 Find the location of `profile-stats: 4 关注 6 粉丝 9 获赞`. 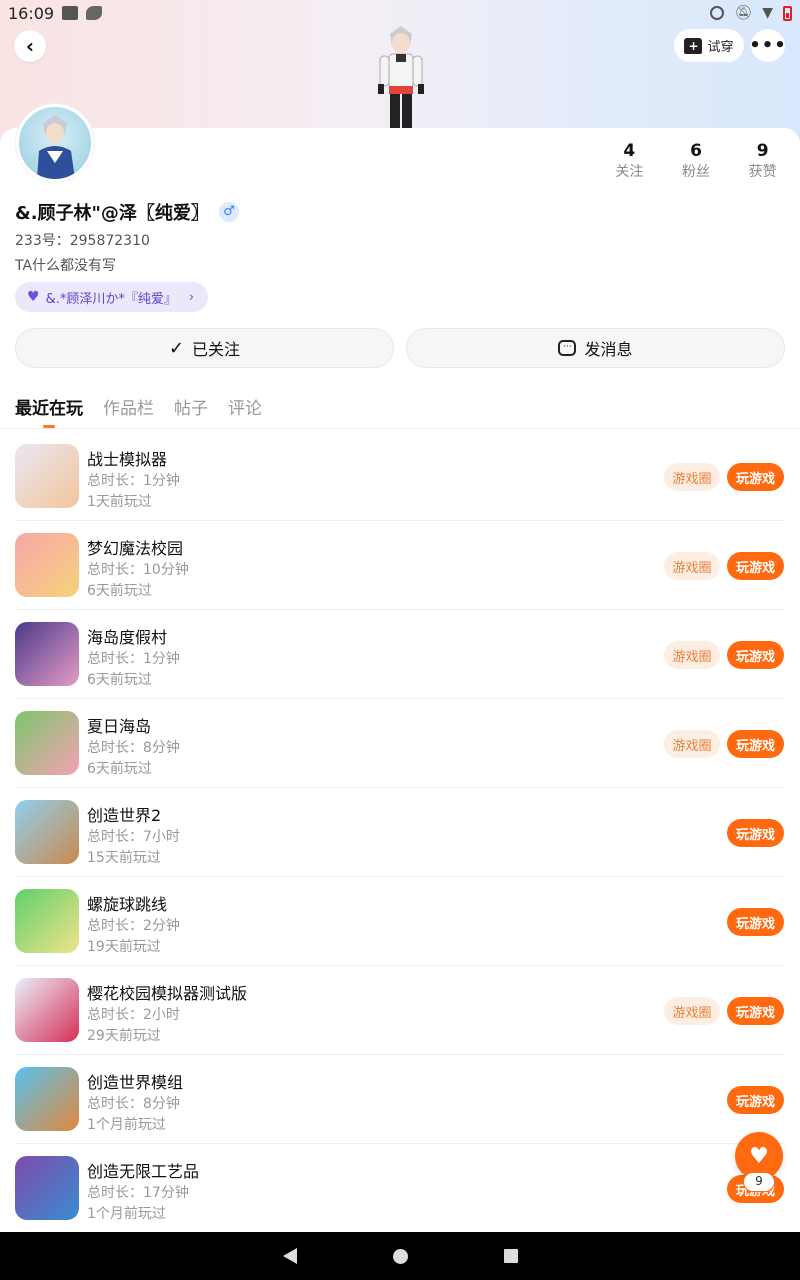

profile-stats: 4 关注 6 粉丝 9 获赞 is located at coordinates (696, 161).